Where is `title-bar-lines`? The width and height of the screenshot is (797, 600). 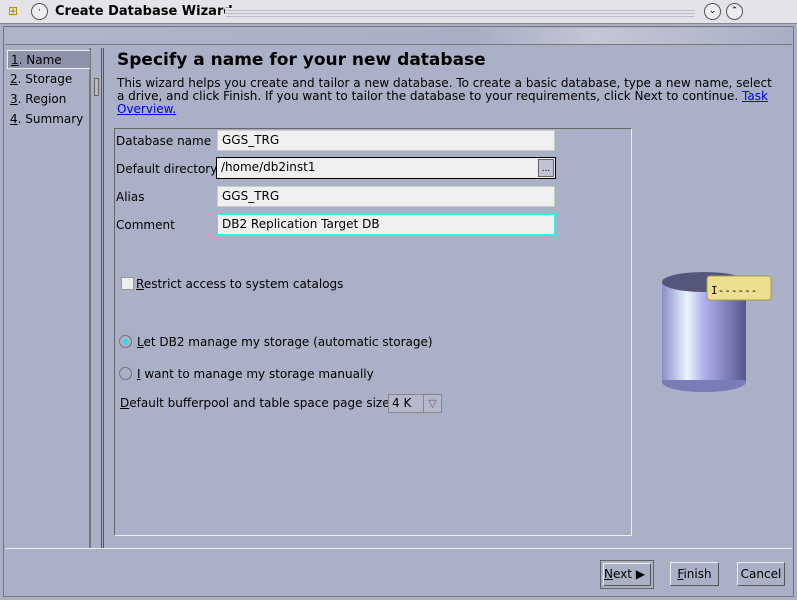 title-bar-lines is located at coordinates (460, 13).